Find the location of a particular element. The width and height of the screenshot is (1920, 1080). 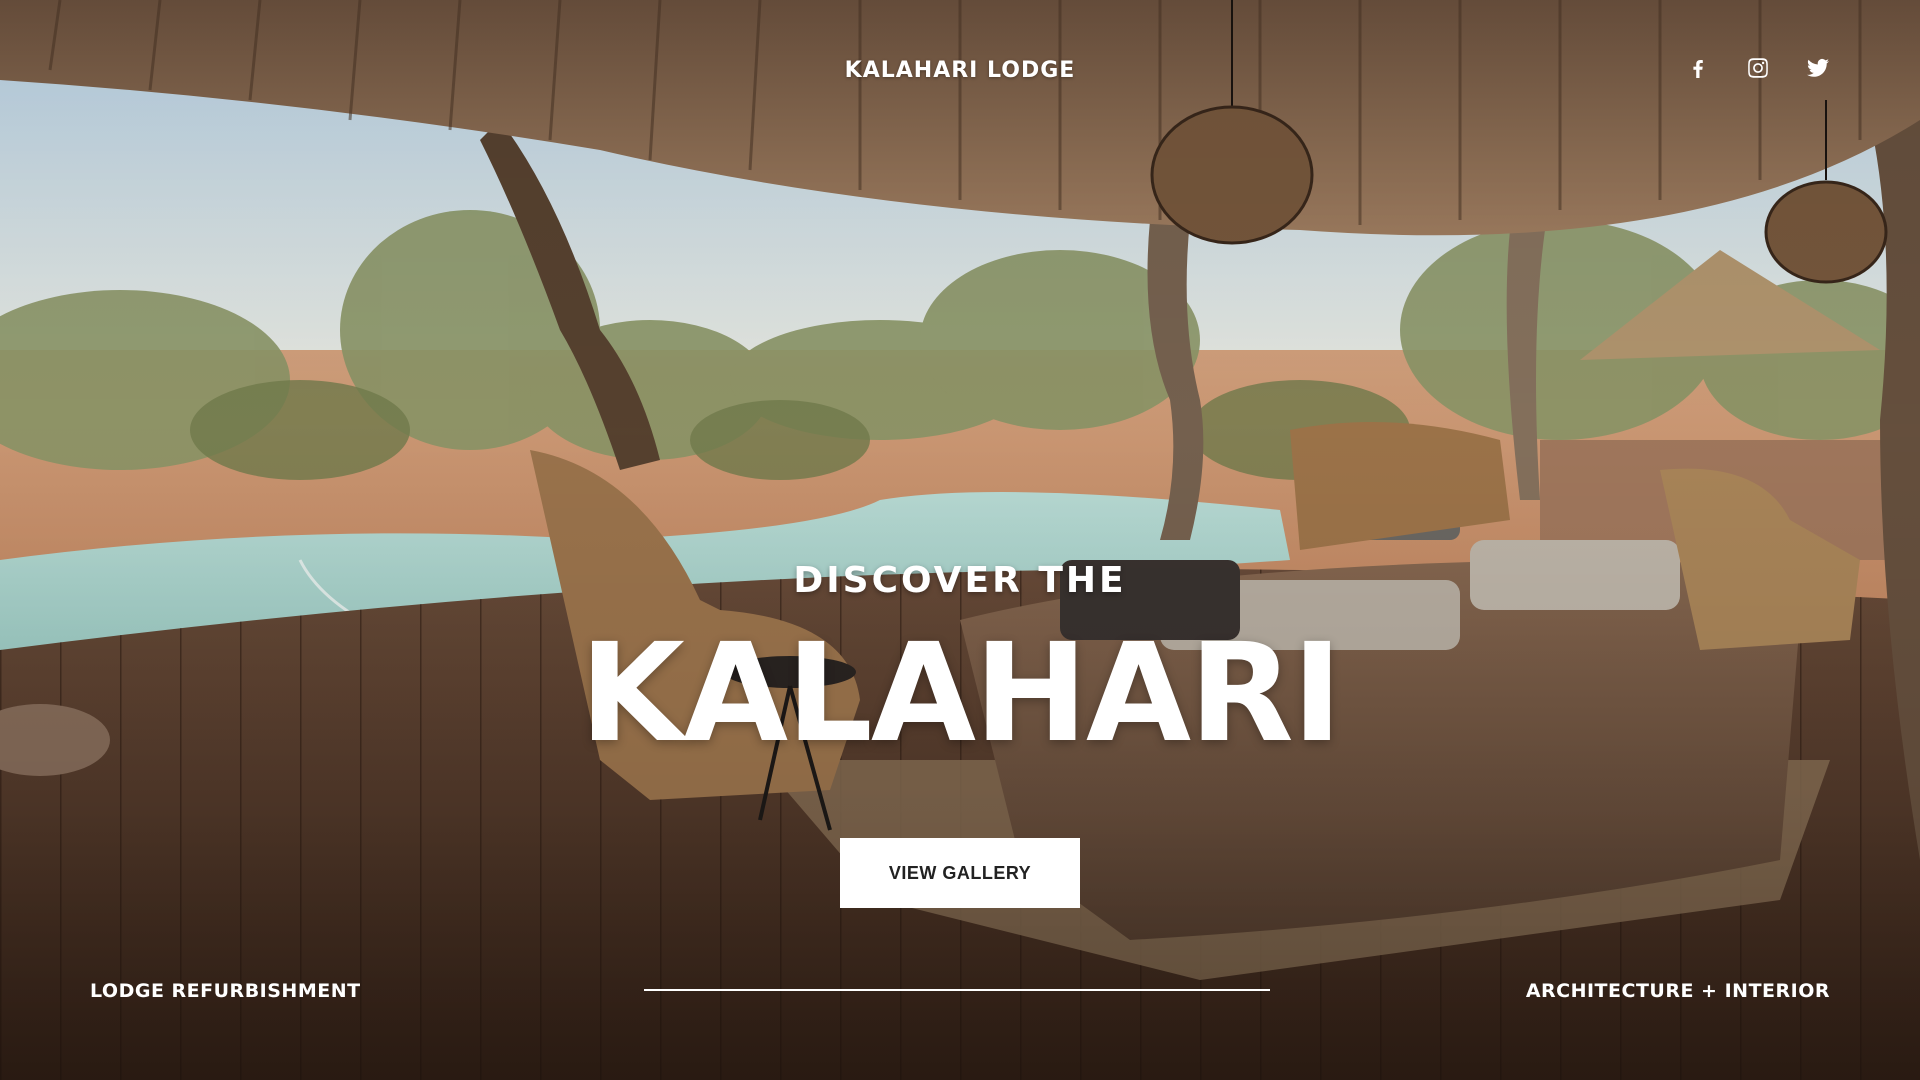

services-label: ARCHITECTURE + INTERIOR is located at coordinates (1677, 991).